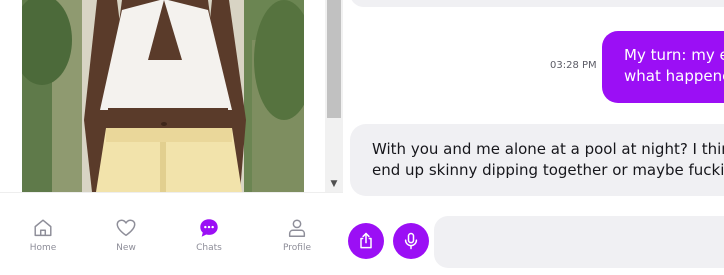 This screenshot has width=724, height=275. I want to click on nav-item-home: Home, so click(43, 237).